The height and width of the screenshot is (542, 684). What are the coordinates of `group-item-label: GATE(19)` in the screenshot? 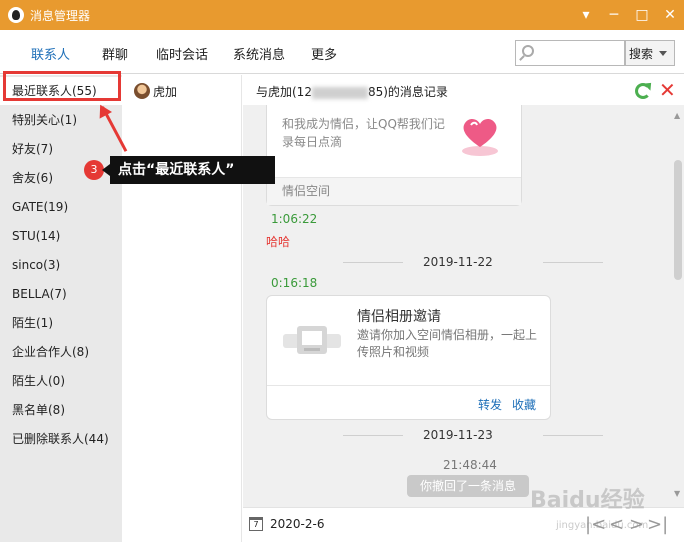 It's located at (40, 207).